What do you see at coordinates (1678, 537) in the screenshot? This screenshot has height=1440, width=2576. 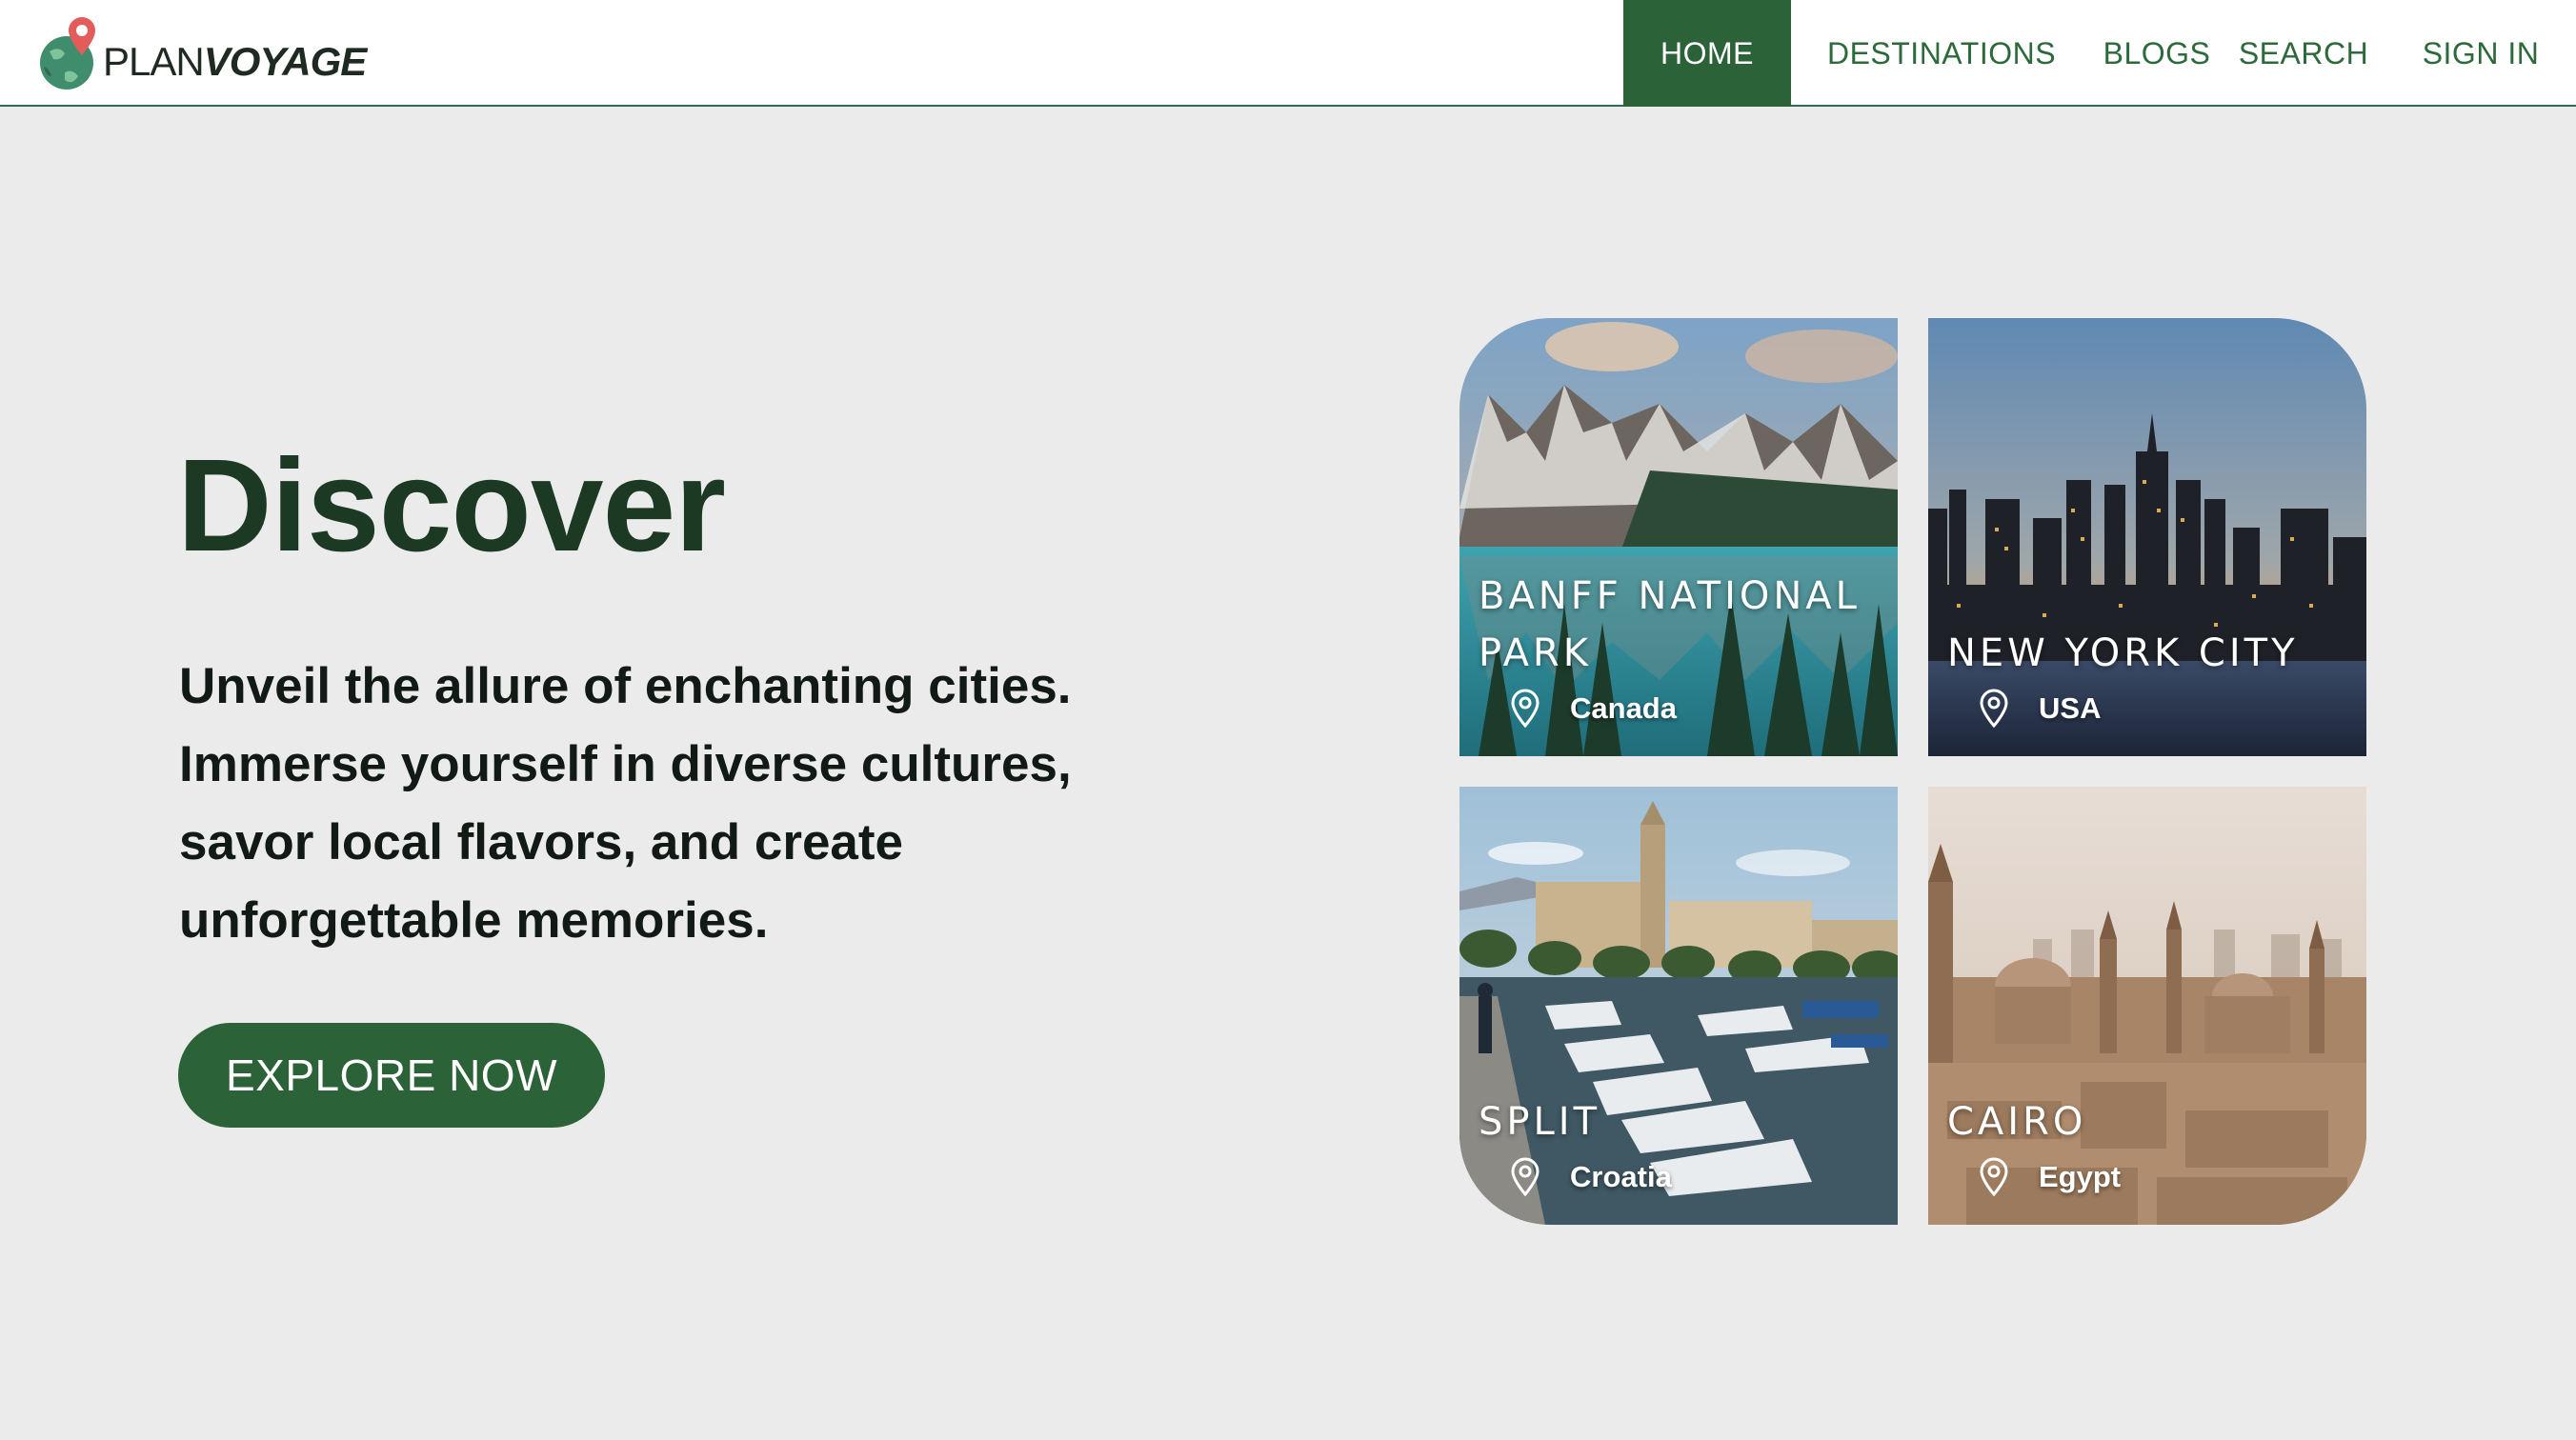 I see `destination-card-banff: BANFF NATIONAL PARK Canada` at bounding box center [1678, 537].